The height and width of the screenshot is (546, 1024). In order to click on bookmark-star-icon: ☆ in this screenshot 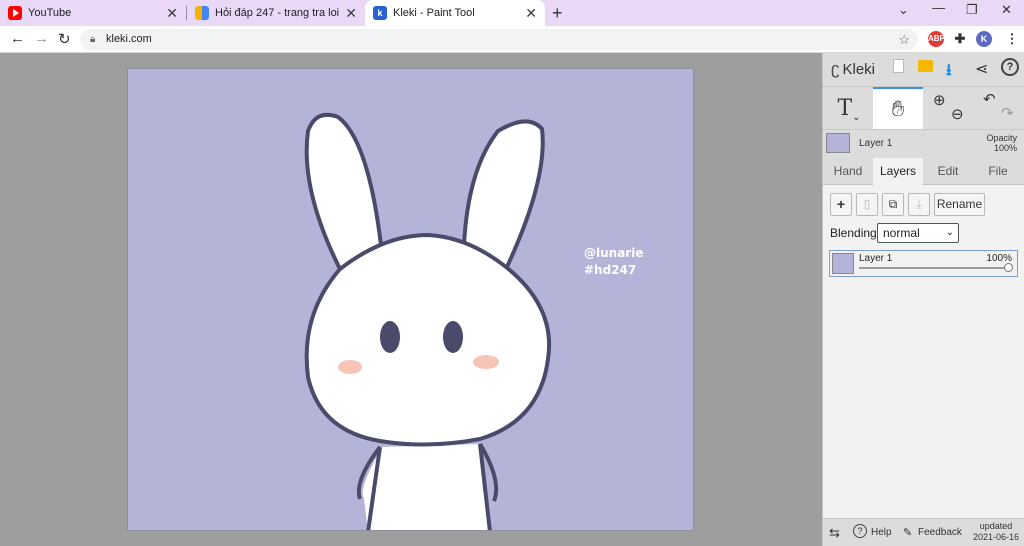, I will do `click(904, 39)`.